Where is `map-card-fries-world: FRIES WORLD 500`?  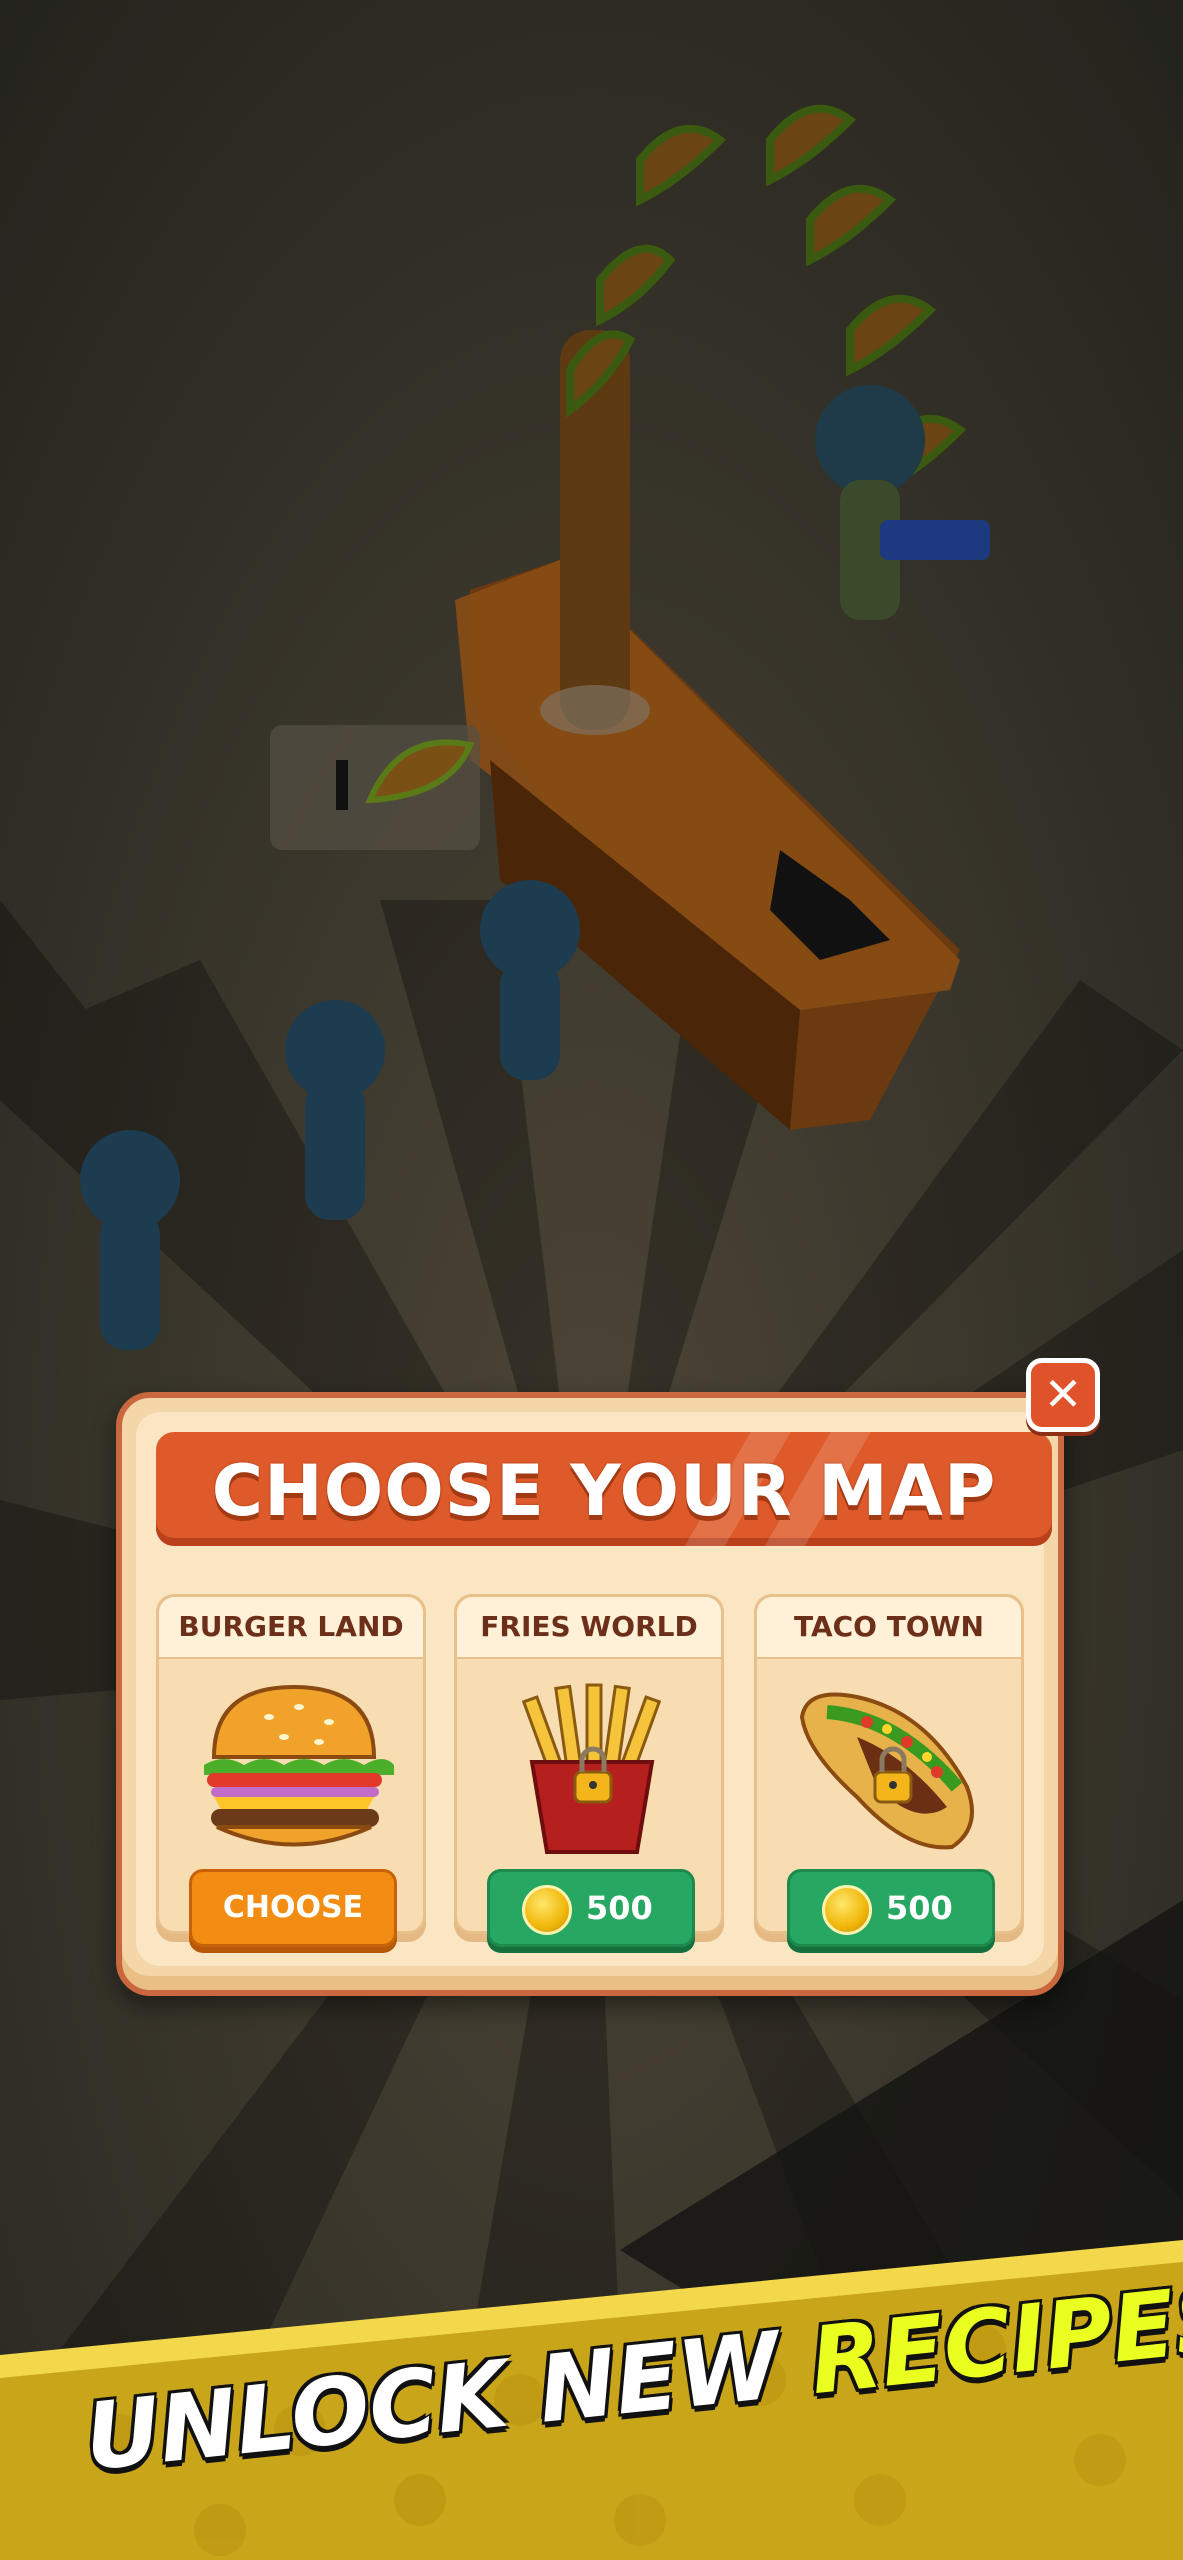
map-card-fries-world: FRIES WORLD 500 is located at coordinates (589, 1770).